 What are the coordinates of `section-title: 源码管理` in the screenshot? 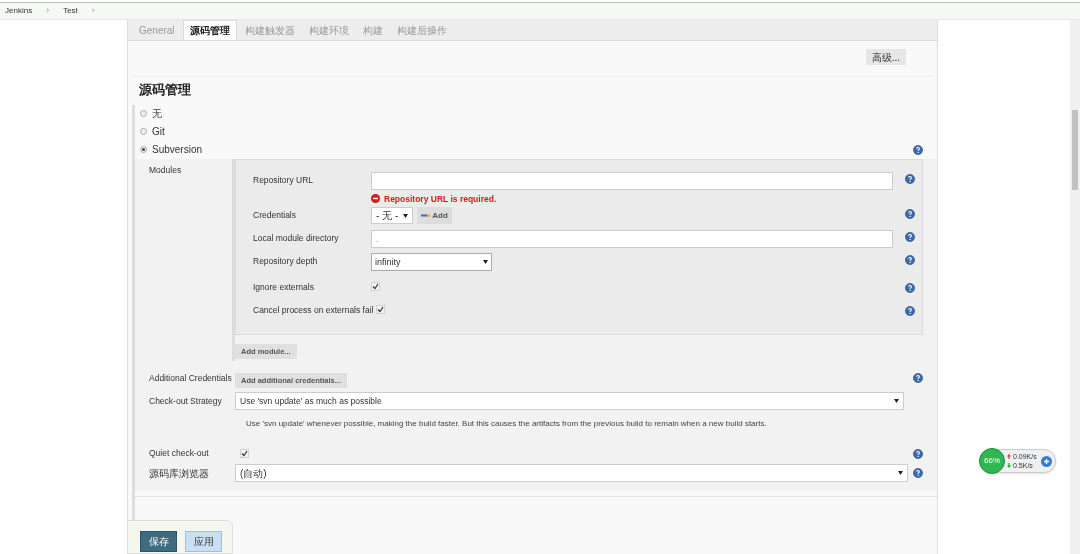 It's located at (165, 90).